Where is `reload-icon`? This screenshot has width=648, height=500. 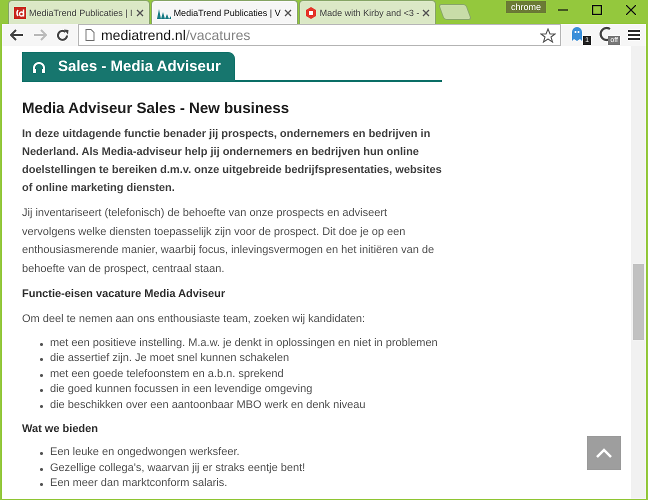
reload-icon is located at coordinates (62, 35).